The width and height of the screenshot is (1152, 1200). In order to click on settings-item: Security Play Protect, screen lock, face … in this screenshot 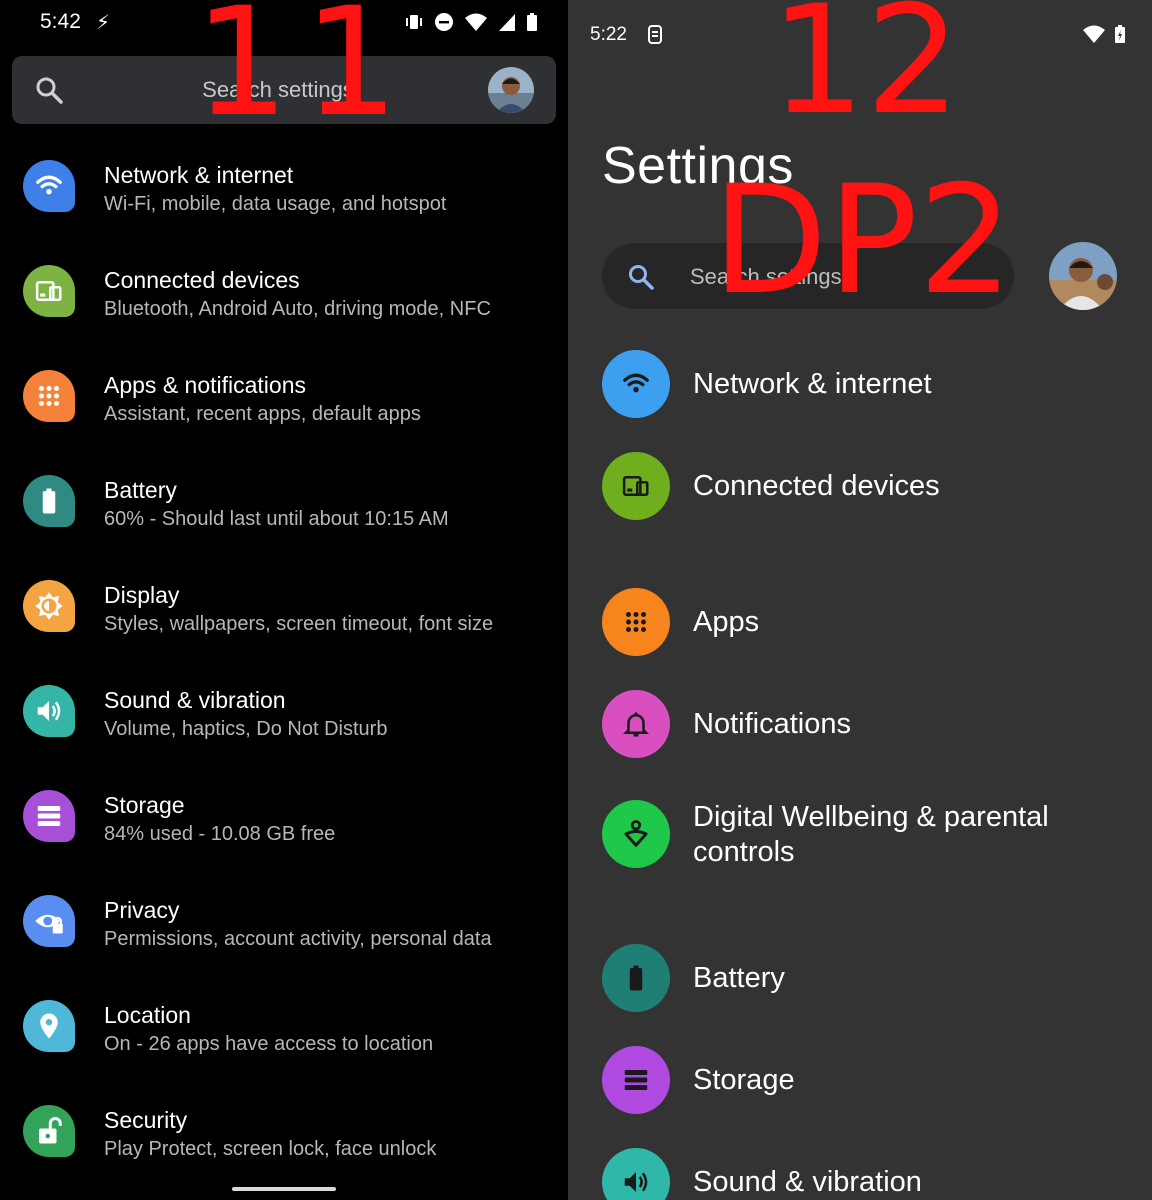, I will do `click(284, 1135)`.